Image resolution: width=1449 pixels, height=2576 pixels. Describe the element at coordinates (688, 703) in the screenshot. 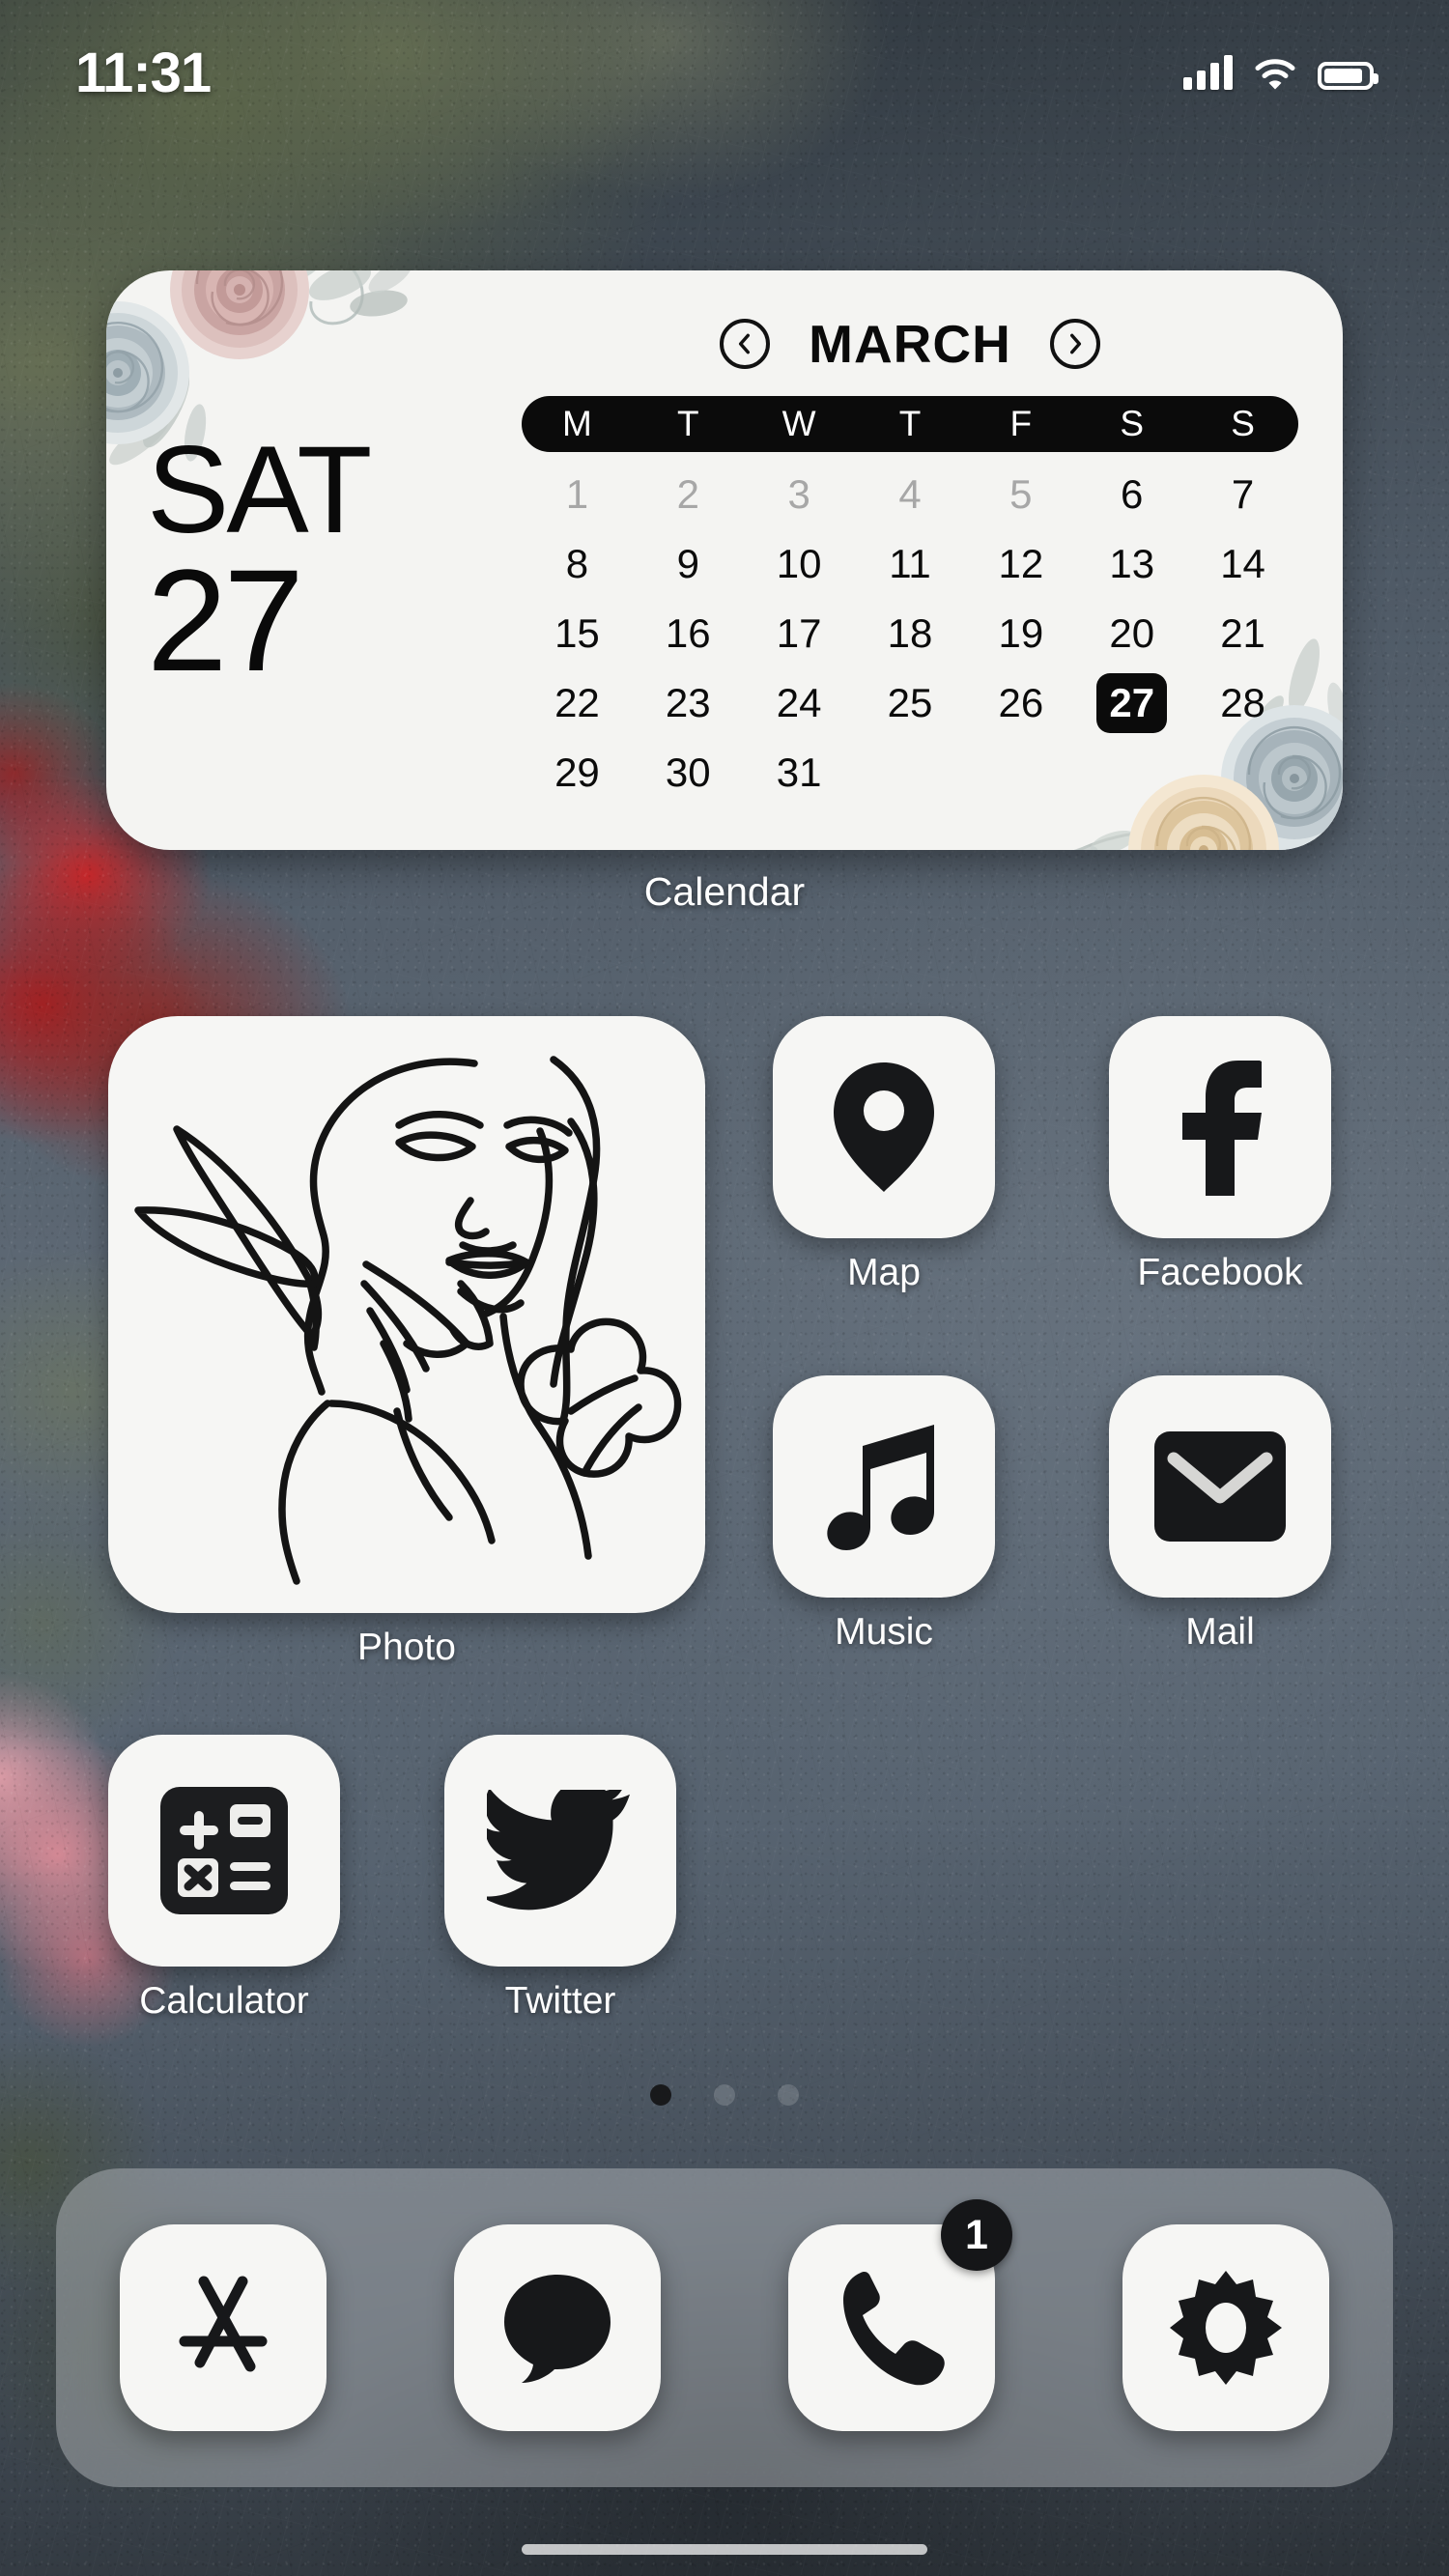

I see `calendar-day: 23` at that location.